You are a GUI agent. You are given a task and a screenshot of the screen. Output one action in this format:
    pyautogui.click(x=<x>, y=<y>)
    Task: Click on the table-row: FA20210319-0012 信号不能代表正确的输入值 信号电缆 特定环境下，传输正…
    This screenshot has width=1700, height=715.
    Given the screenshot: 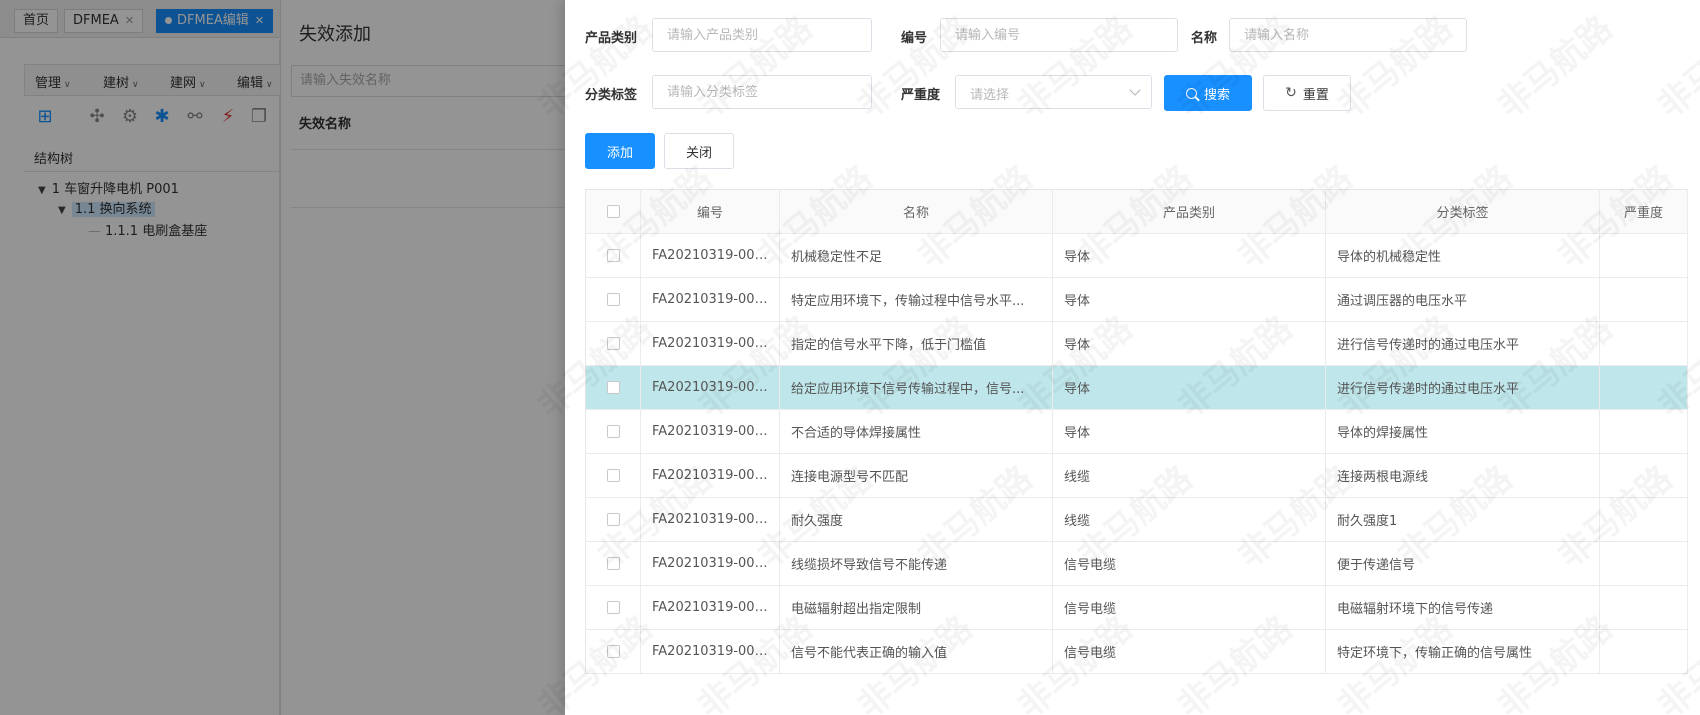 What is the action you would take?
    pyautogui.click(x=1136, y=651)
    